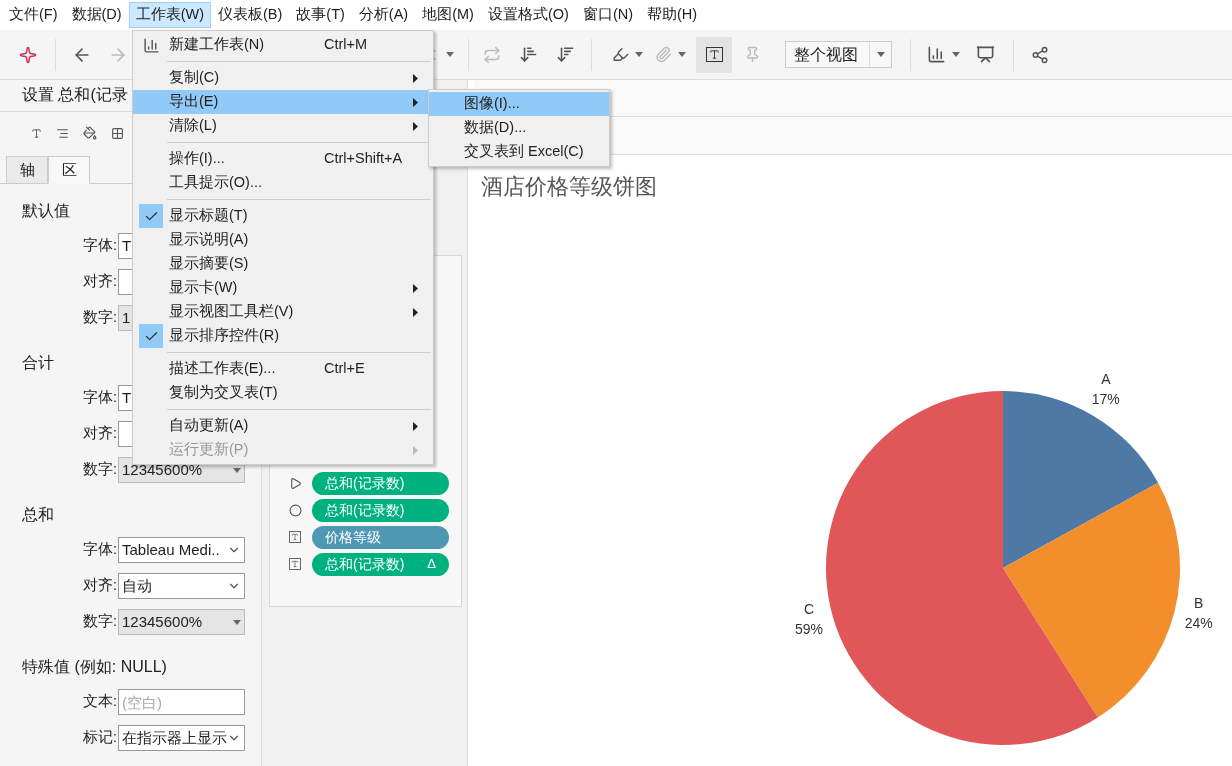  I want to click on menu-item: 文件(F), so click(33, 15).